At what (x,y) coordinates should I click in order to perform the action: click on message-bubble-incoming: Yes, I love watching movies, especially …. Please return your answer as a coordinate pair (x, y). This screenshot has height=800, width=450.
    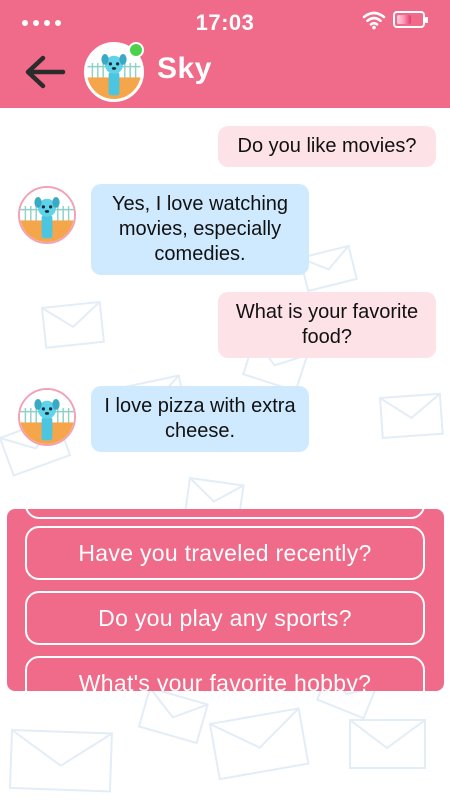
    Looking at the image, I should click on (200, 229).